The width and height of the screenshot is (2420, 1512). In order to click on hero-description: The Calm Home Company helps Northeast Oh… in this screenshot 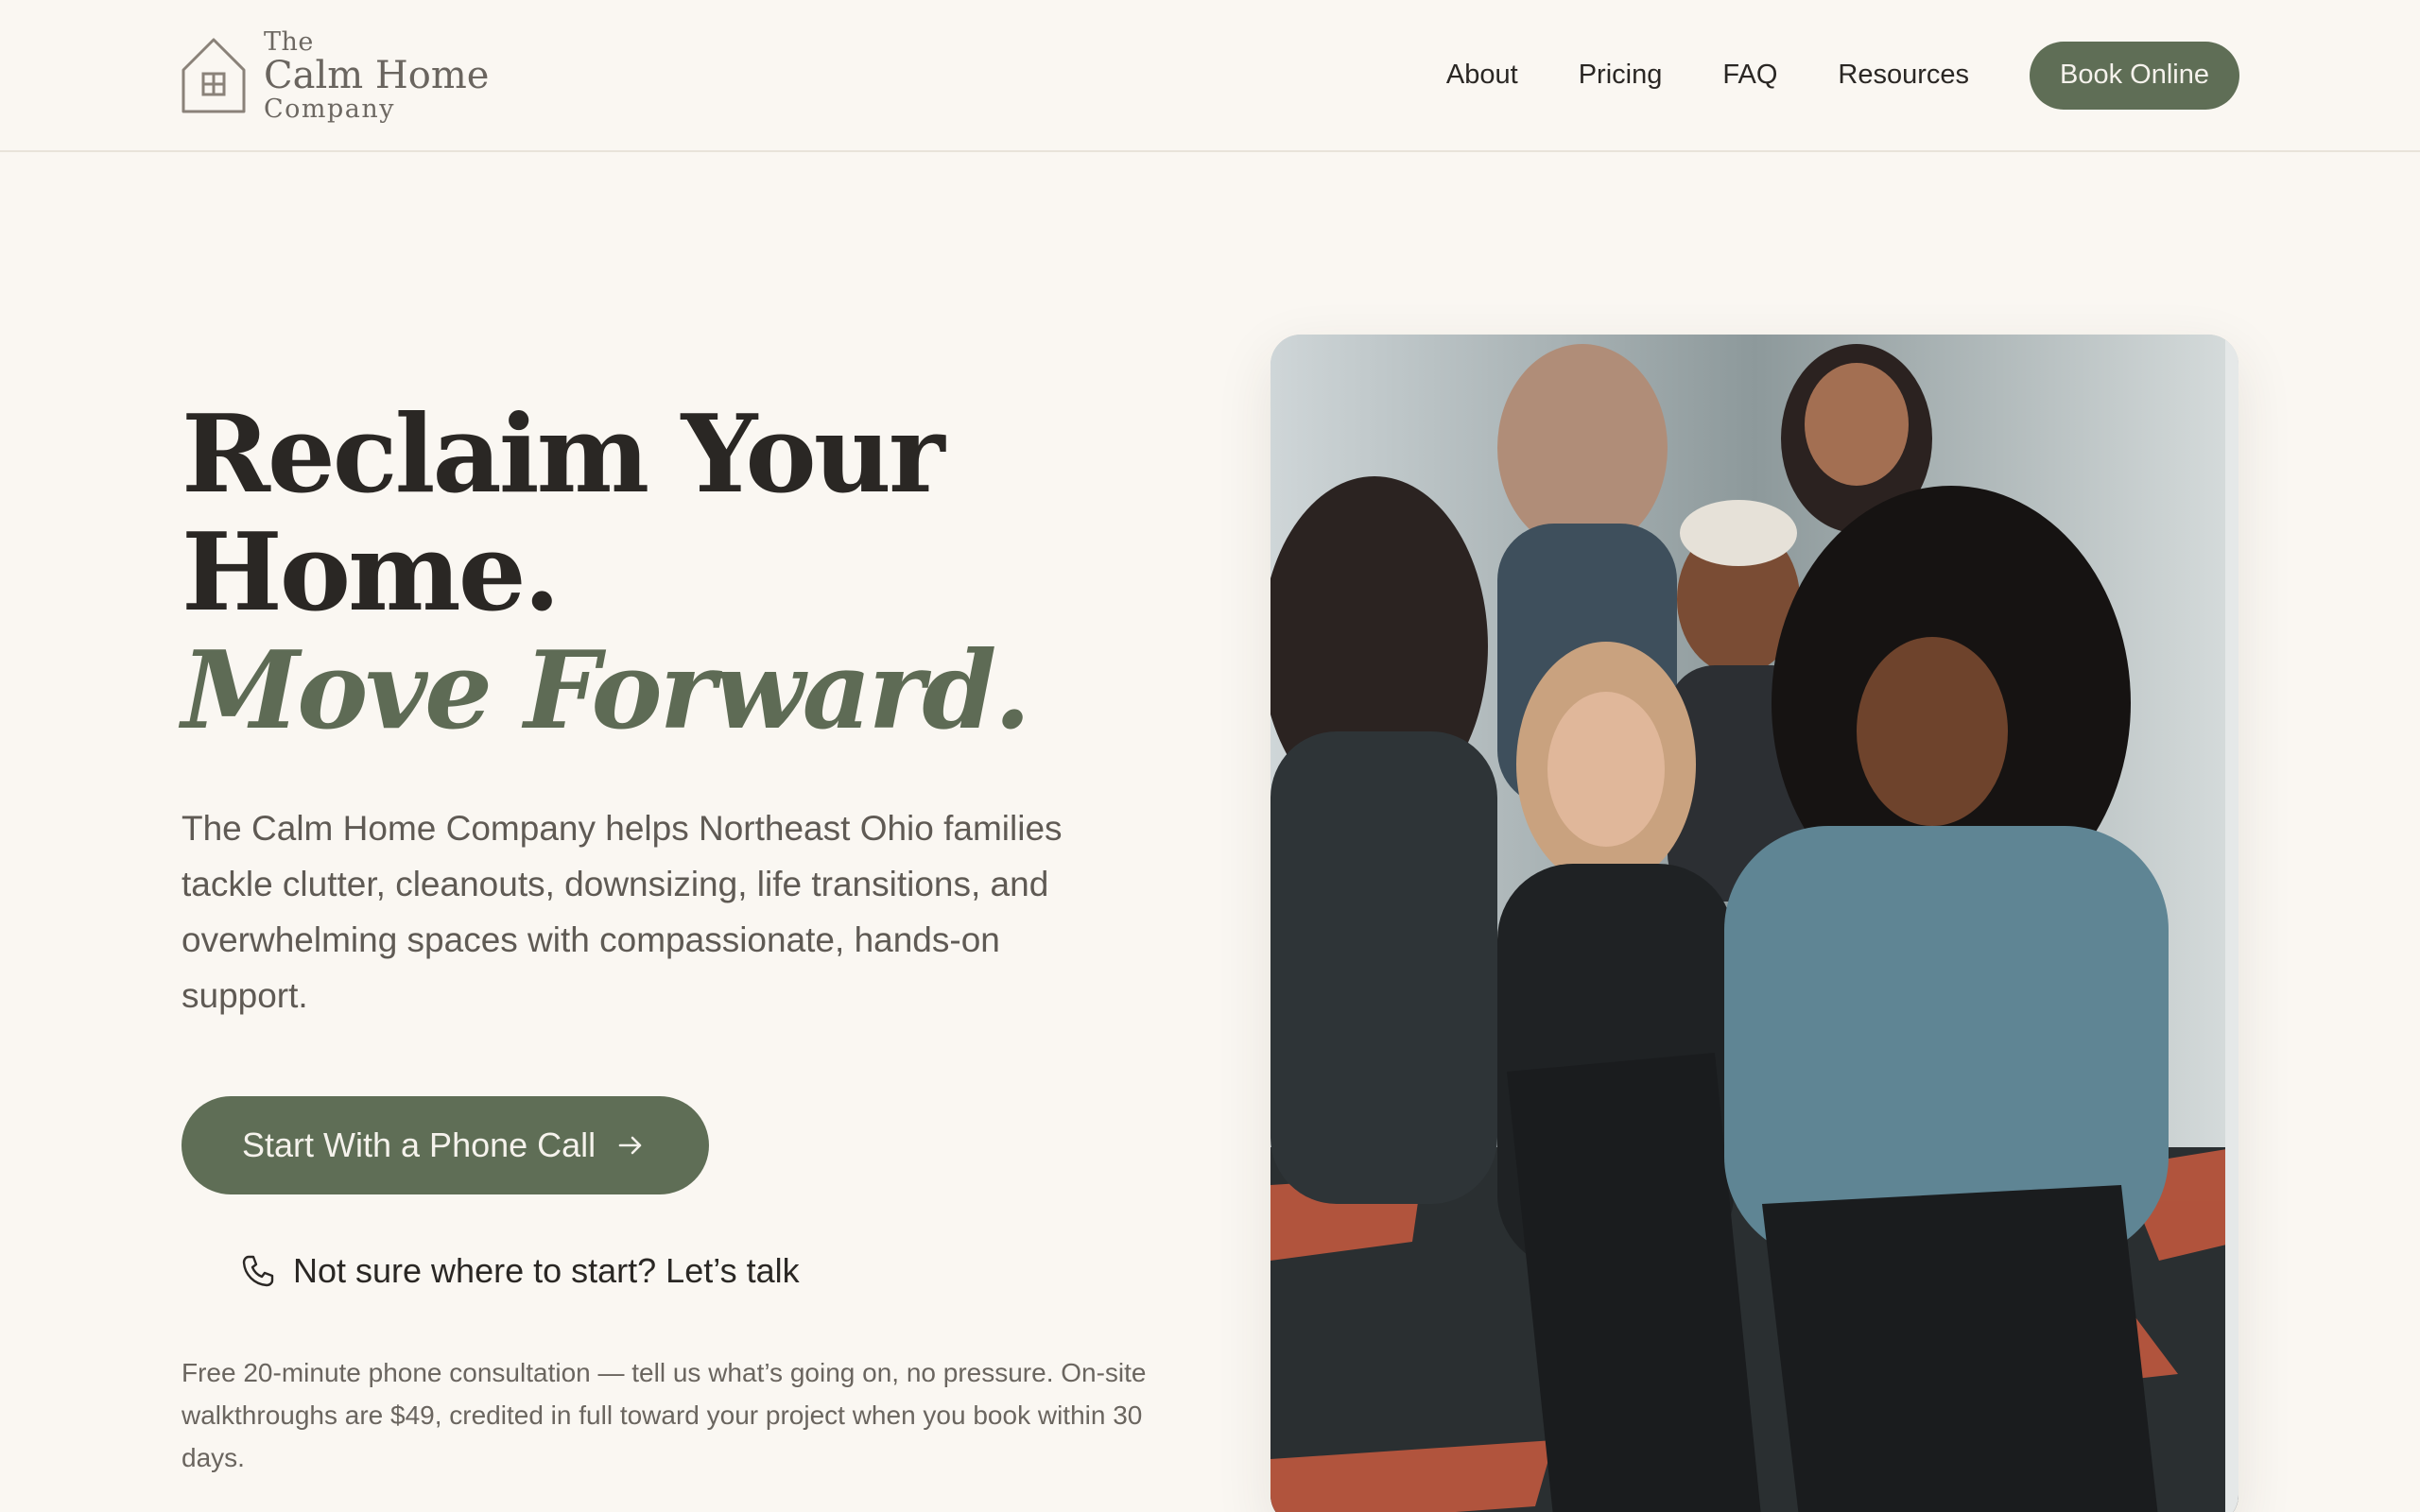, I will do `click(622, 912)`.